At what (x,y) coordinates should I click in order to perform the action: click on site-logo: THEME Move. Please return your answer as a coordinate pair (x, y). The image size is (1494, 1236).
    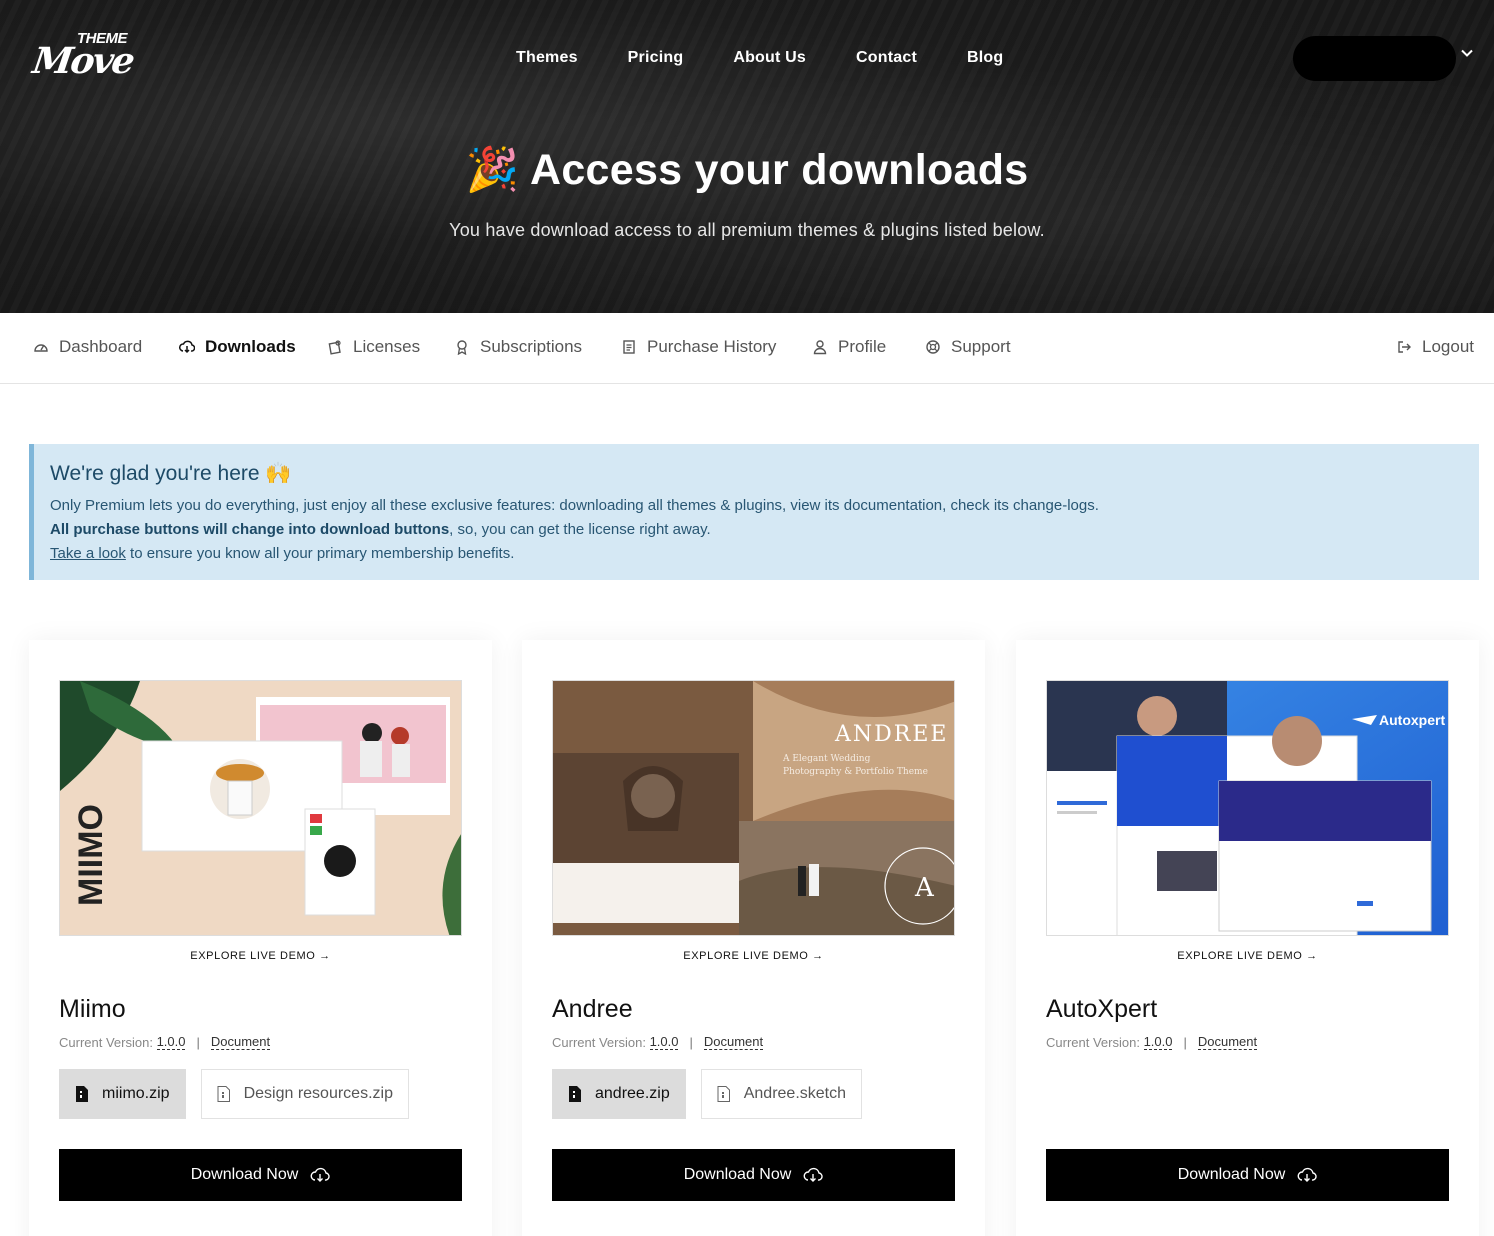
    Looking at the image, I should click on (83, 58).